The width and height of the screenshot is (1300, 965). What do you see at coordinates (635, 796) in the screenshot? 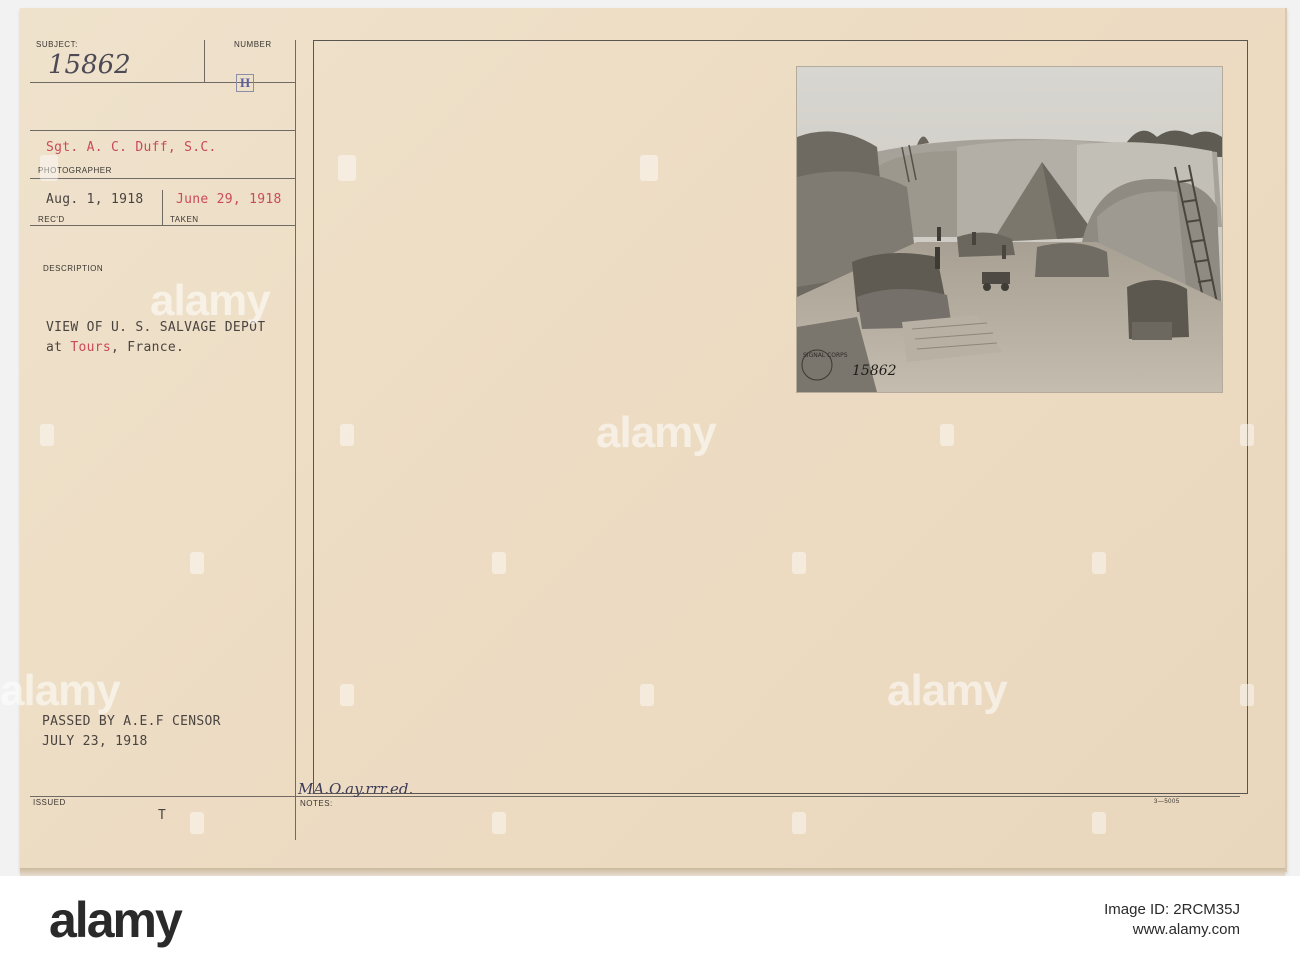
I see `rule-notes` at bounding box center [635, 796].